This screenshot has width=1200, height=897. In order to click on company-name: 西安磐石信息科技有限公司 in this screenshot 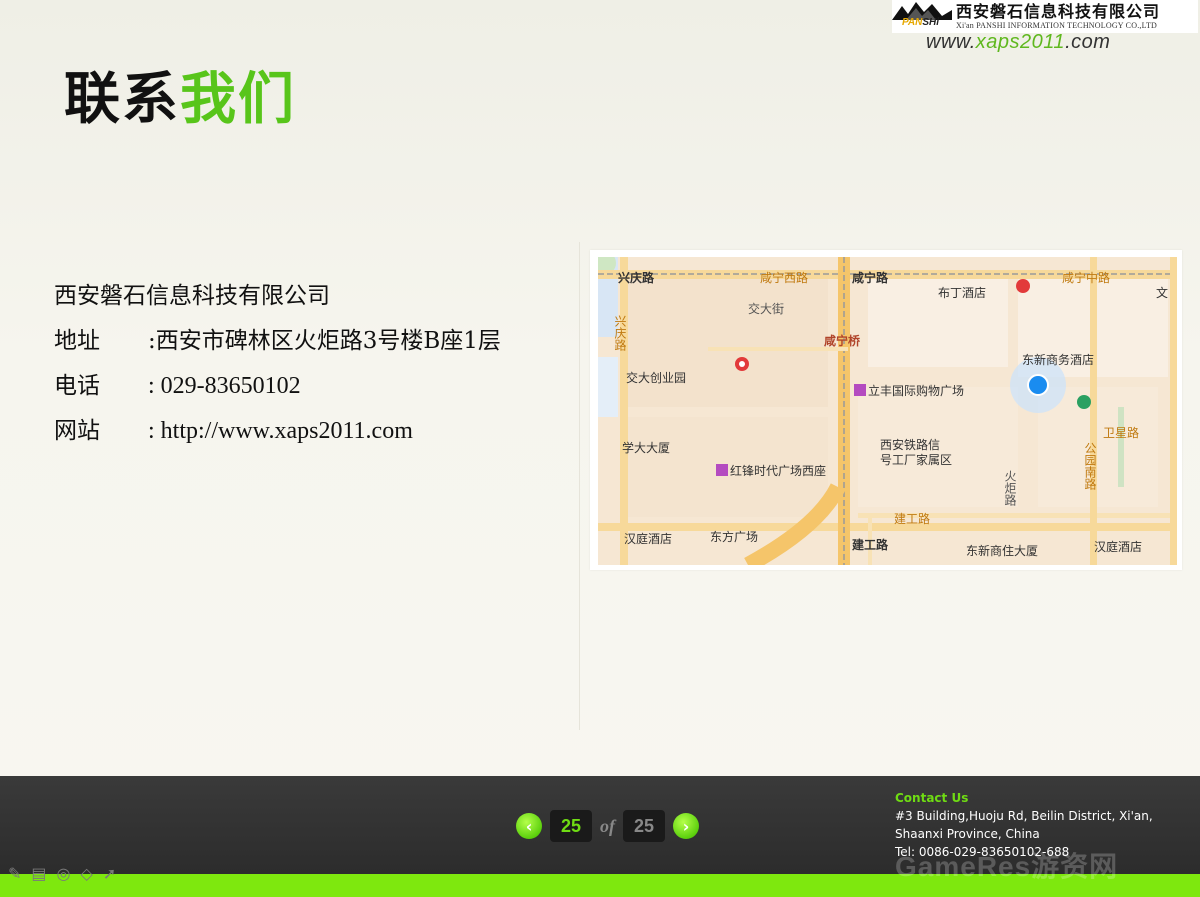, I will do `click(192, 296)`.